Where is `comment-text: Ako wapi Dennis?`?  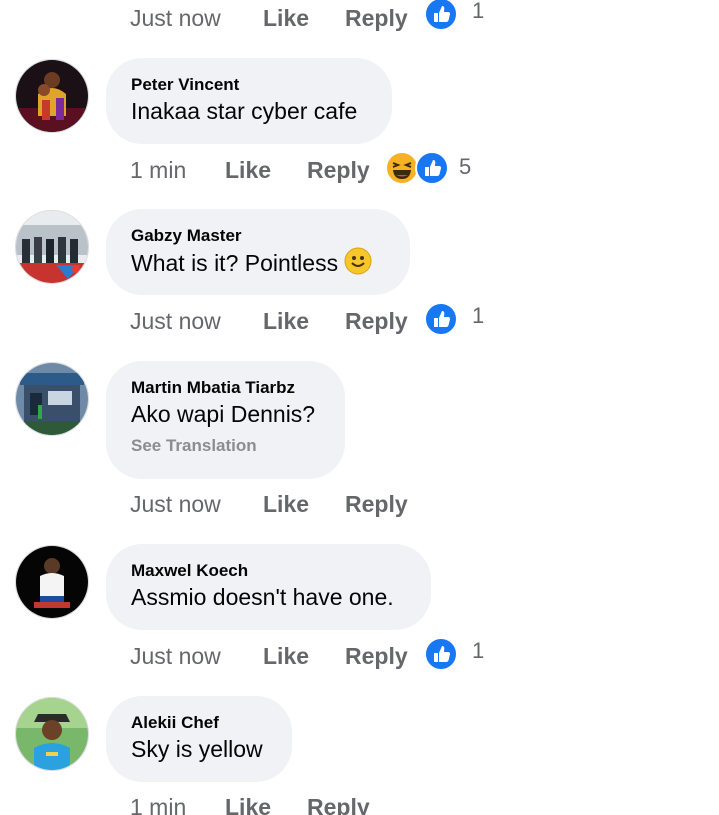 comment-text: Ako wapi Dennis? is located at coordinates (223, 414).